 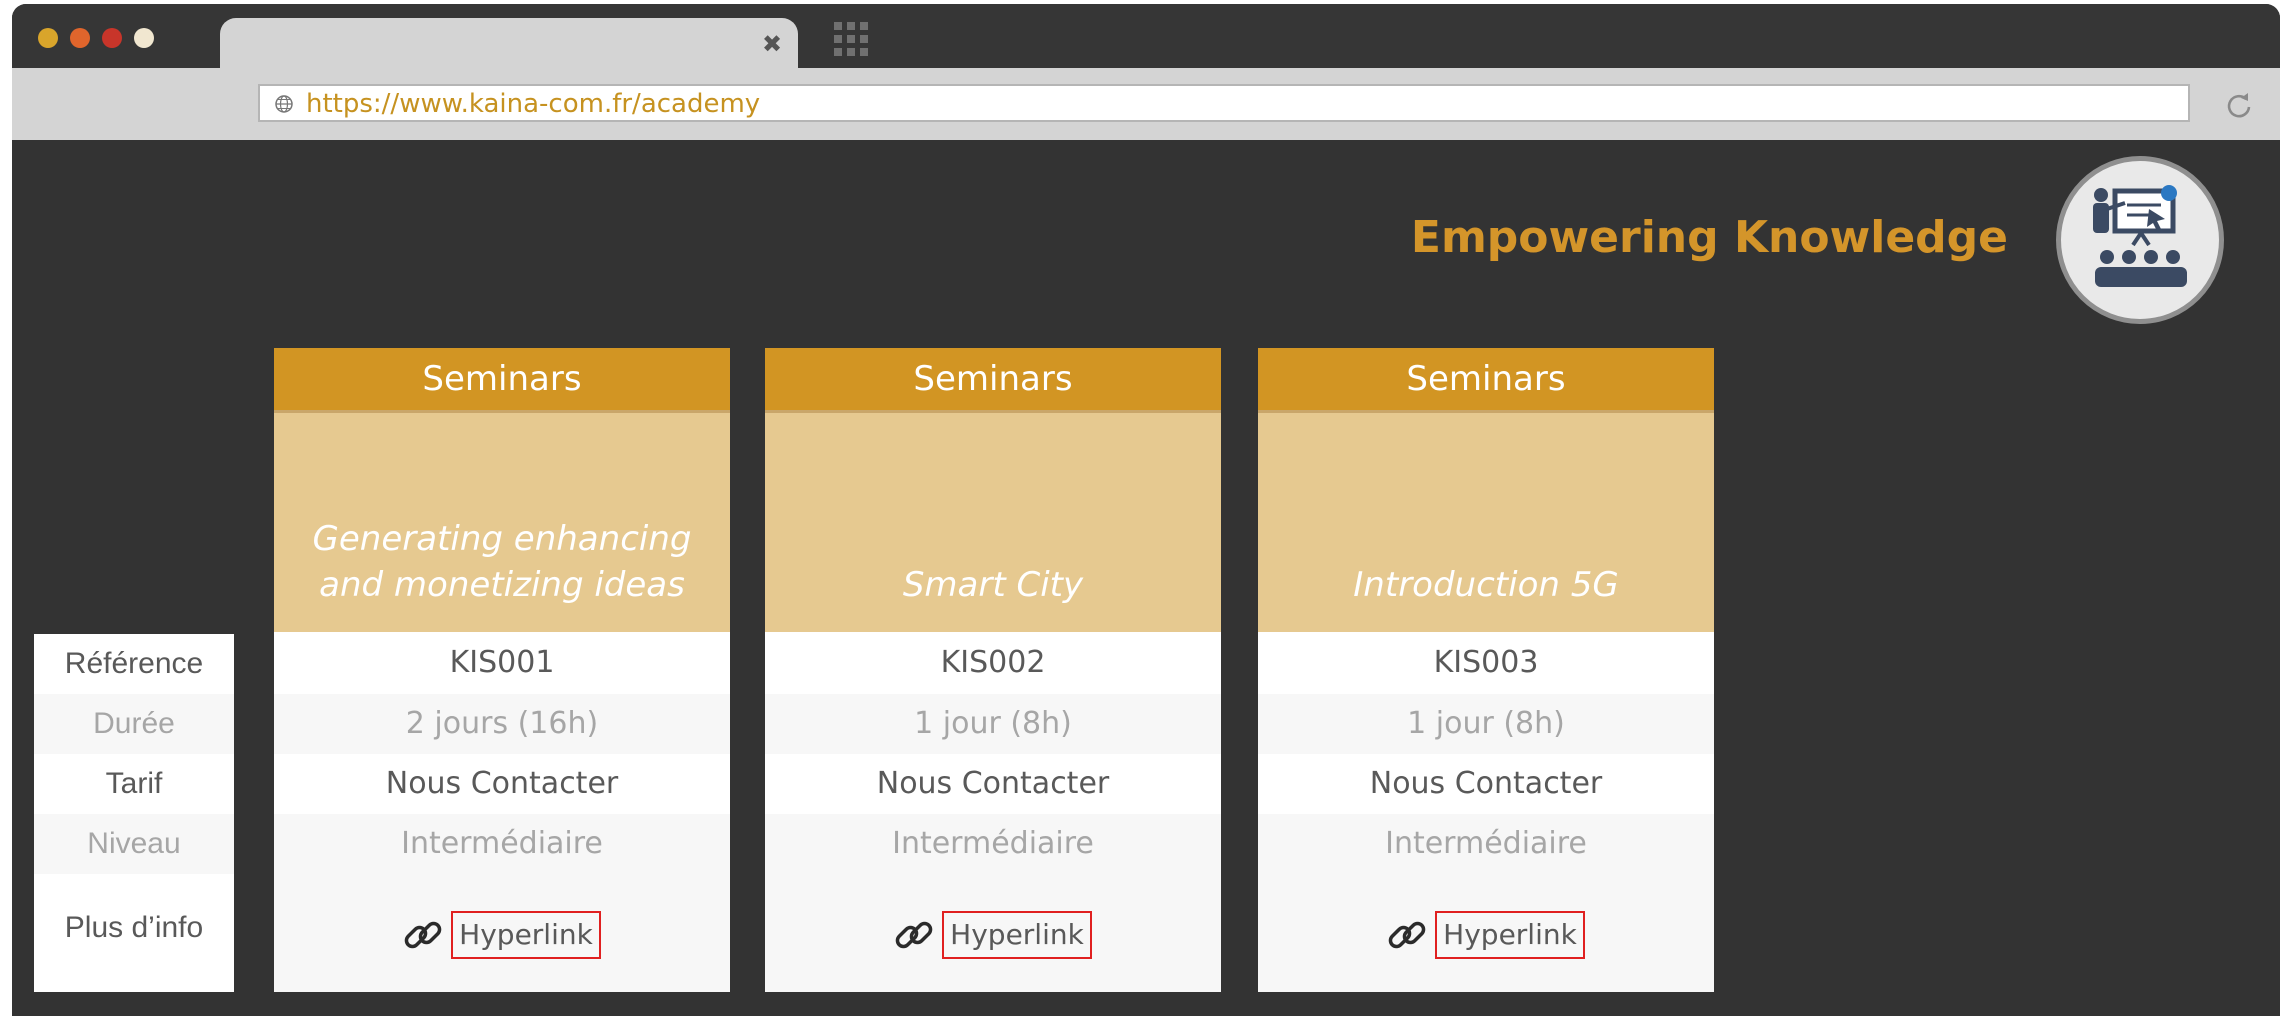 I want to click on page-title: Empowering Knowledge, so click(x=1709, y=237).